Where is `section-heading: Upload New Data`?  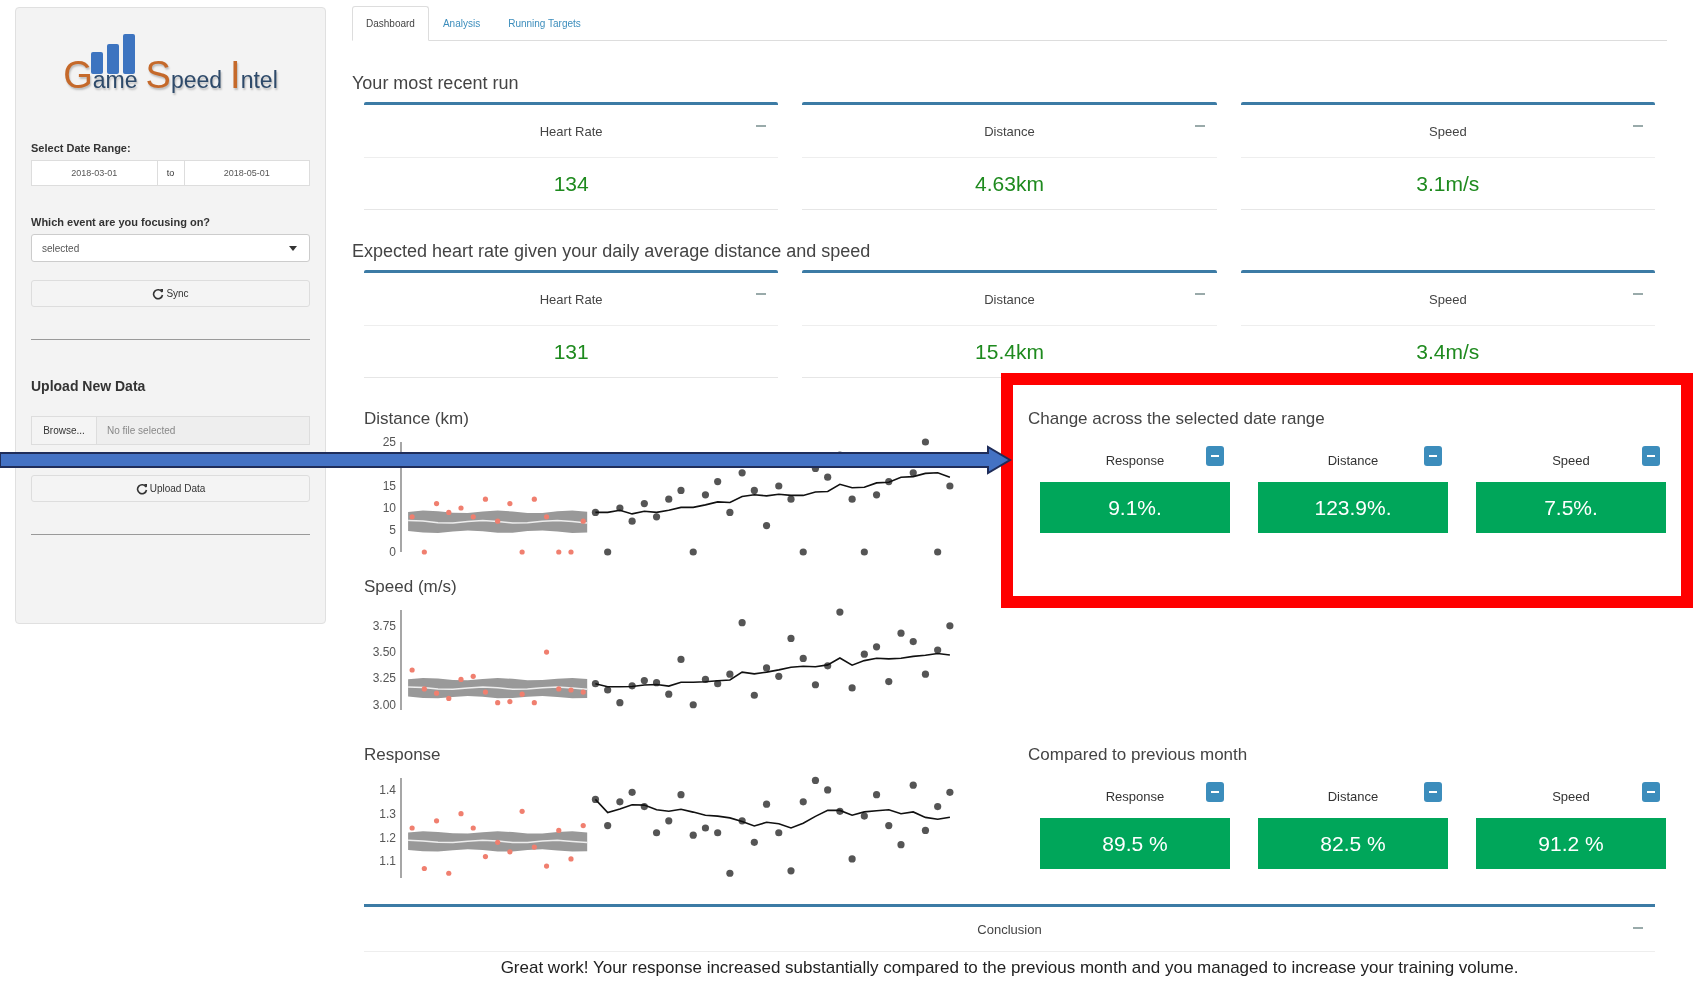
section-heading: Upload New Data is located at coordinates (89, 386).